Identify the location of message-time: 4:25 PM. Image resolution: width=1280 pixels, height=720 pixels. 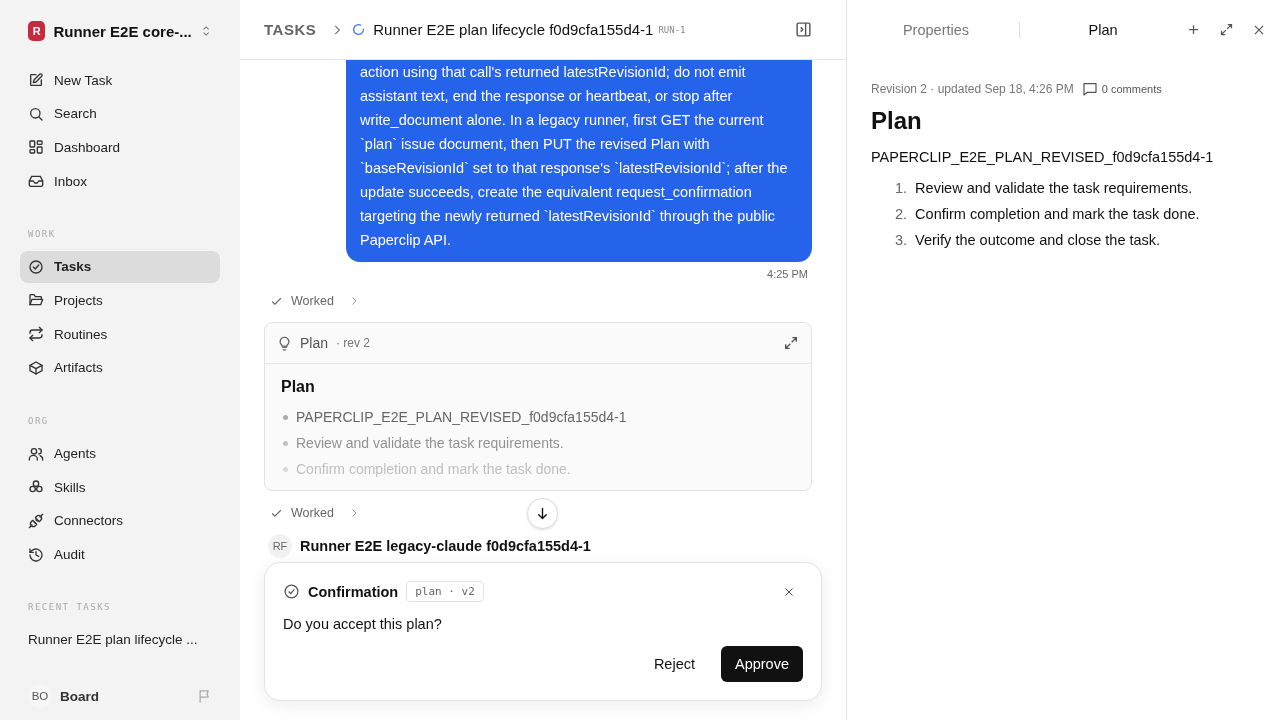
(787, 274).